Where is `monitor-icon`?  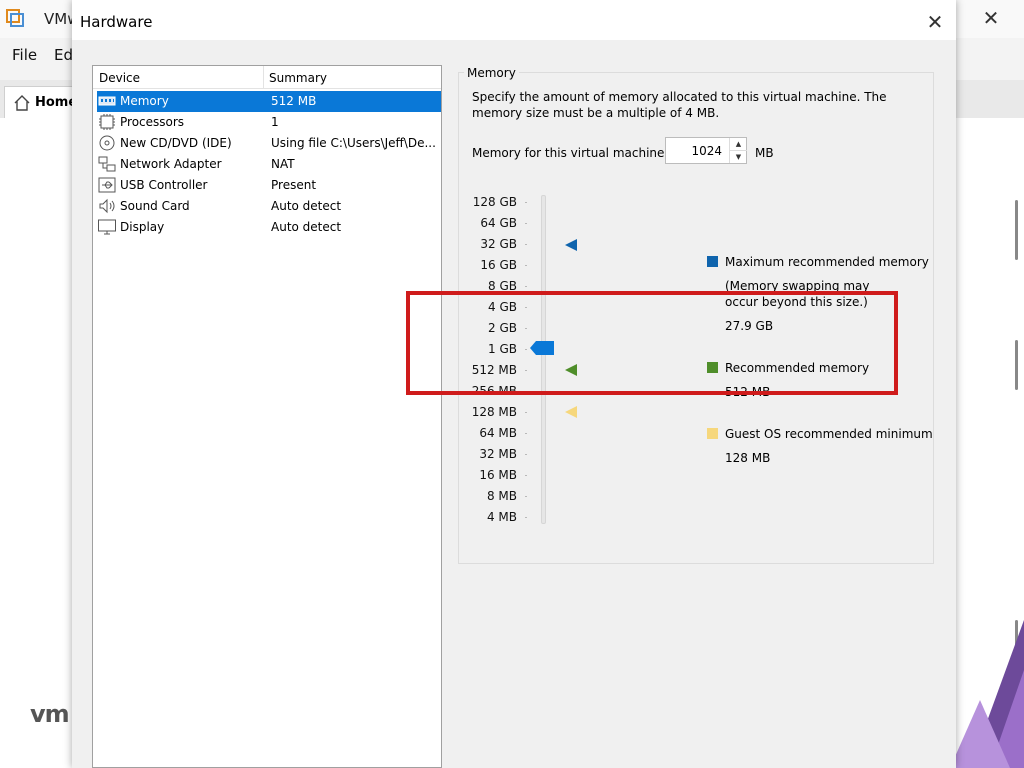 monitor-icon is located at coordinates (107, 227).